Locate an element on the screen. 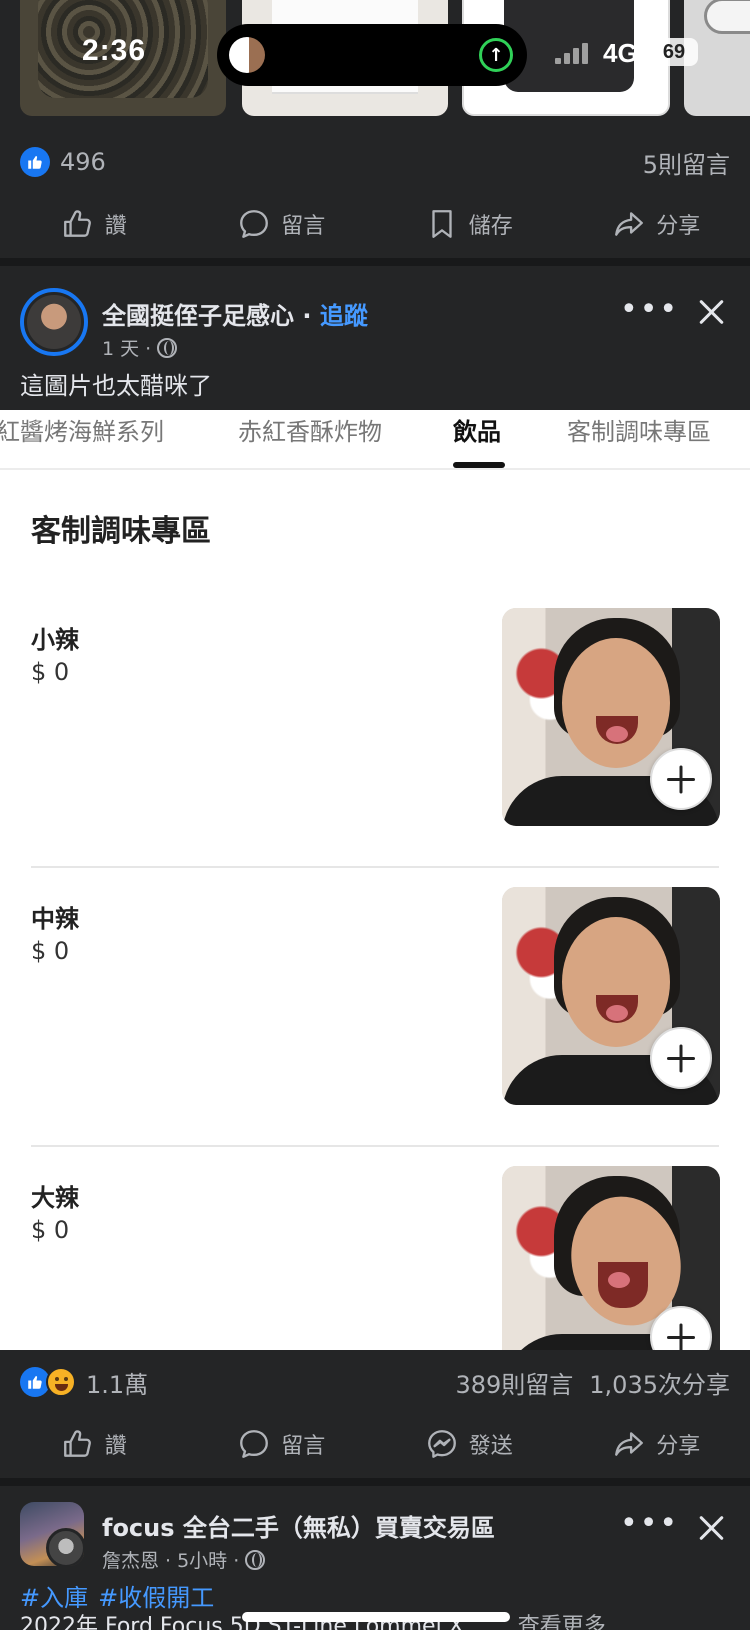  menu-item: 大辣 $ 0 is located at coordinates (375, 1258).